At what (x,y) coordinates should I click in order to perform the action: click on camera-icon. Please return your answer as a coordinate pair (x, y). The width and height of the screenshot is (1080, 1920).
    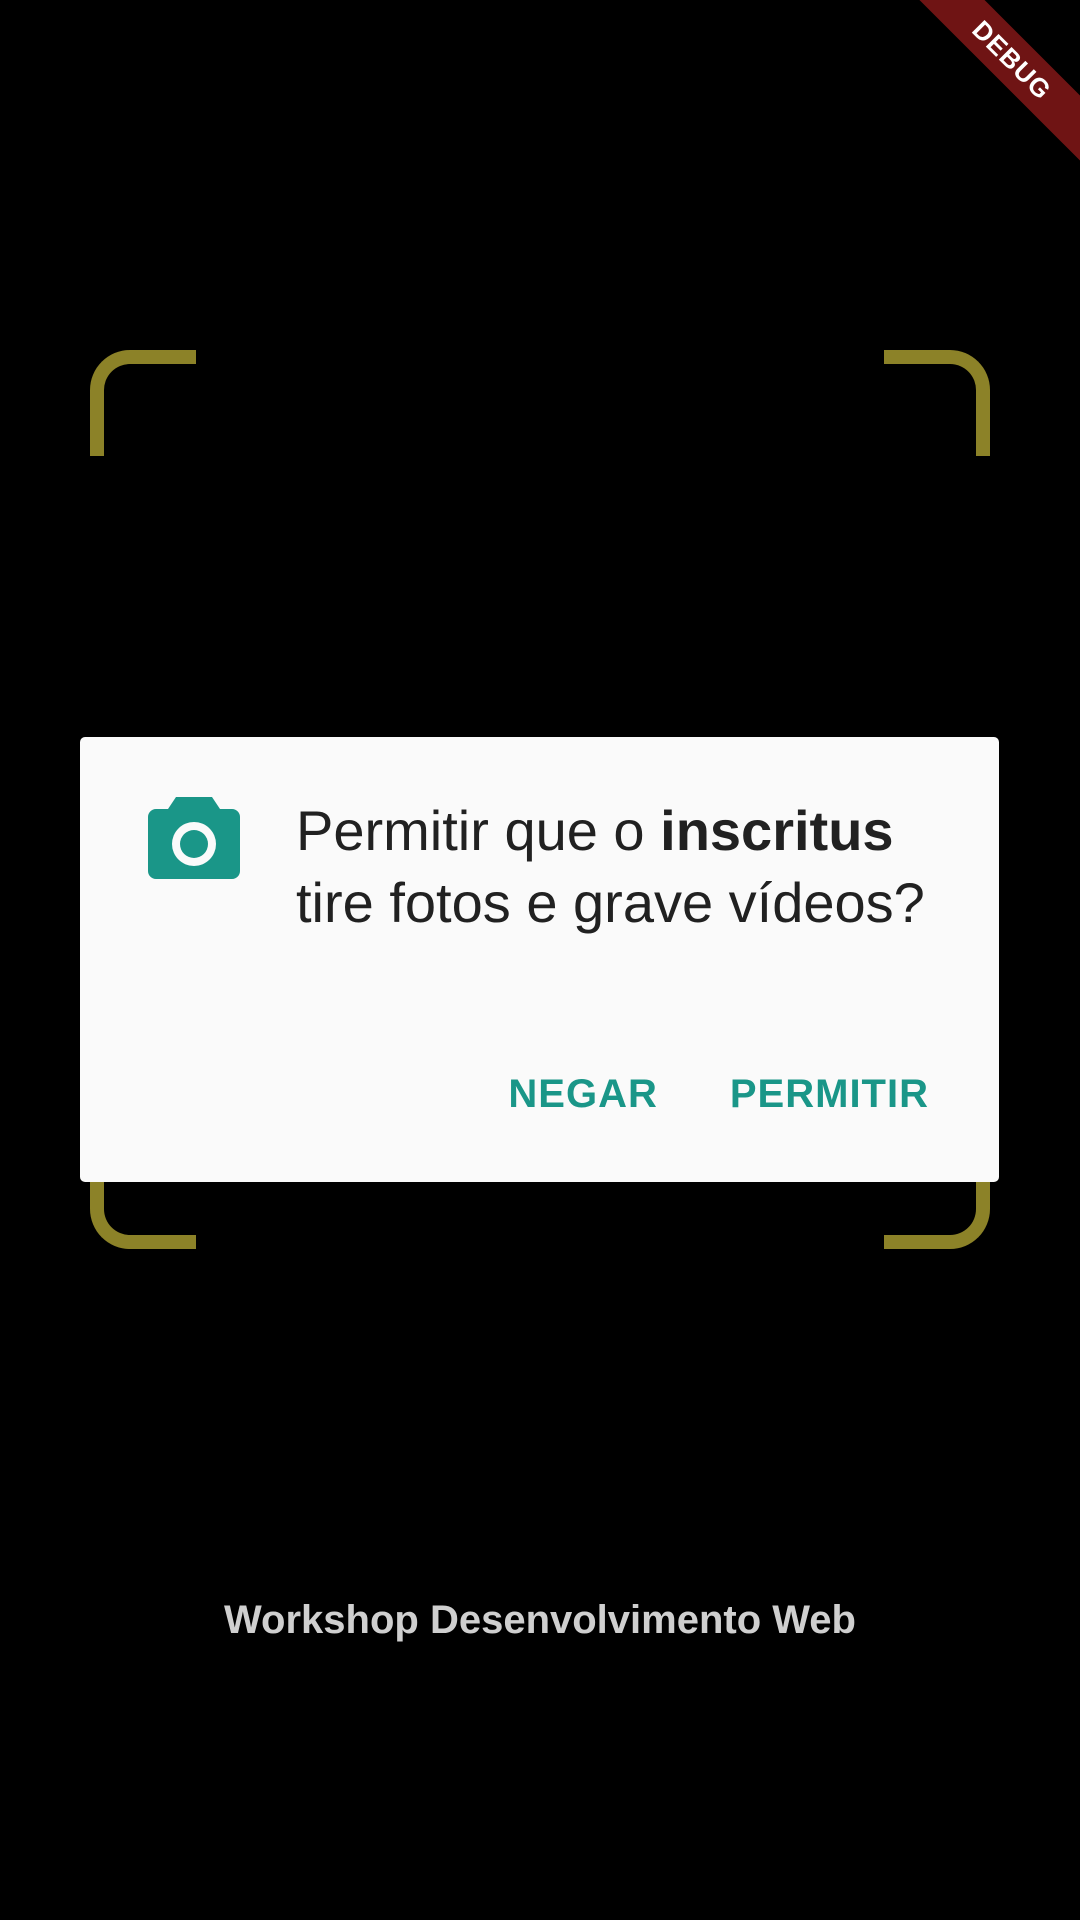
    Looking at the image, I should click on (194, 838).